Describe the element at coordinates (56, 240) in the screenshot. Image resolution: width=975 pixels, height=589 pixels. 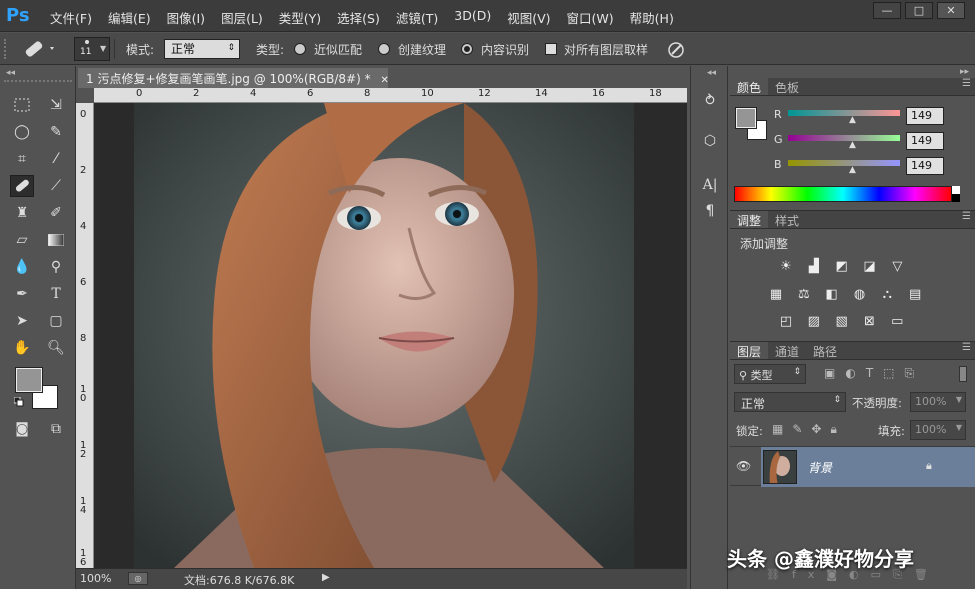
I see `gradient-icon` at that location.